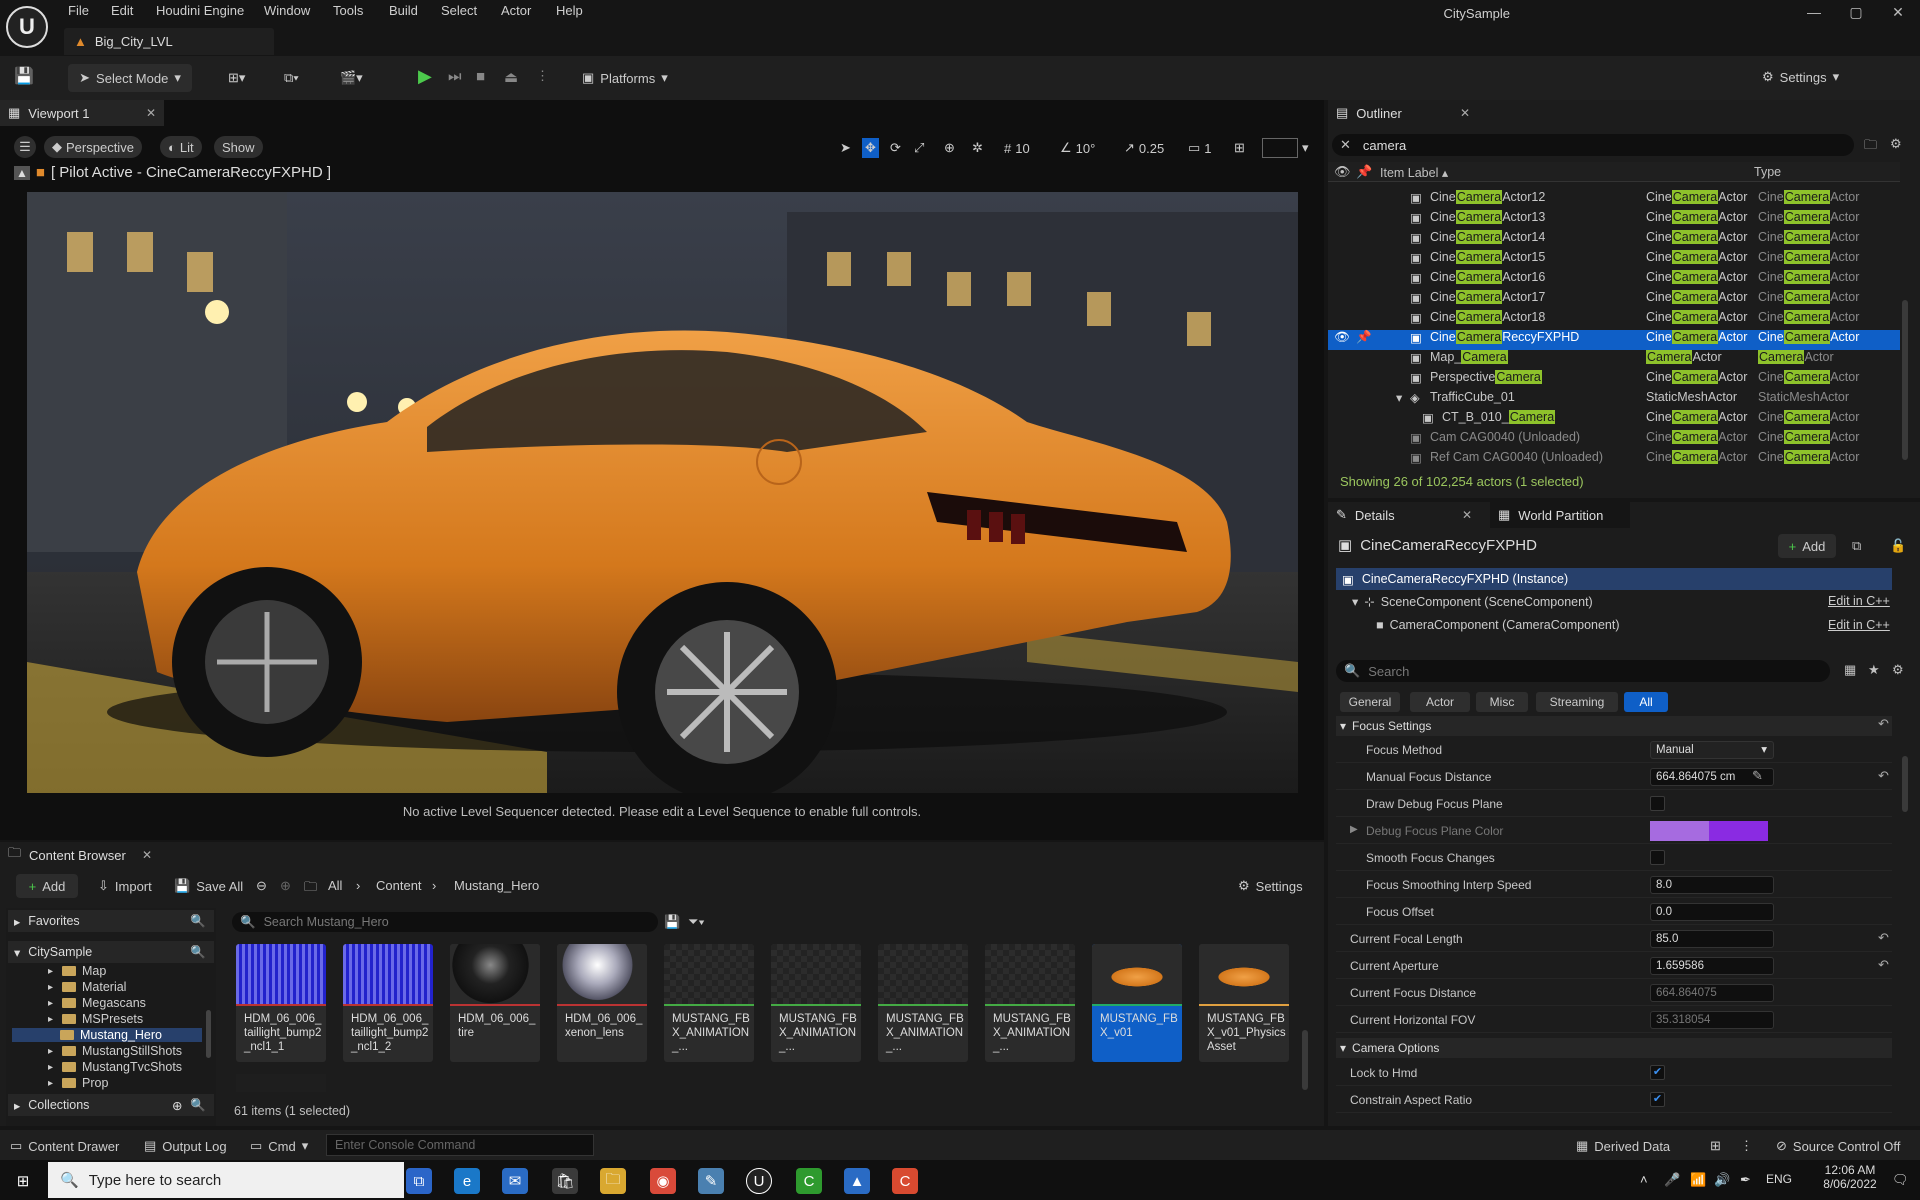 The image size is (1920, 1200). I want to click on taskbar-search-input: 🔍 Type here to search, so click(226, 1180).